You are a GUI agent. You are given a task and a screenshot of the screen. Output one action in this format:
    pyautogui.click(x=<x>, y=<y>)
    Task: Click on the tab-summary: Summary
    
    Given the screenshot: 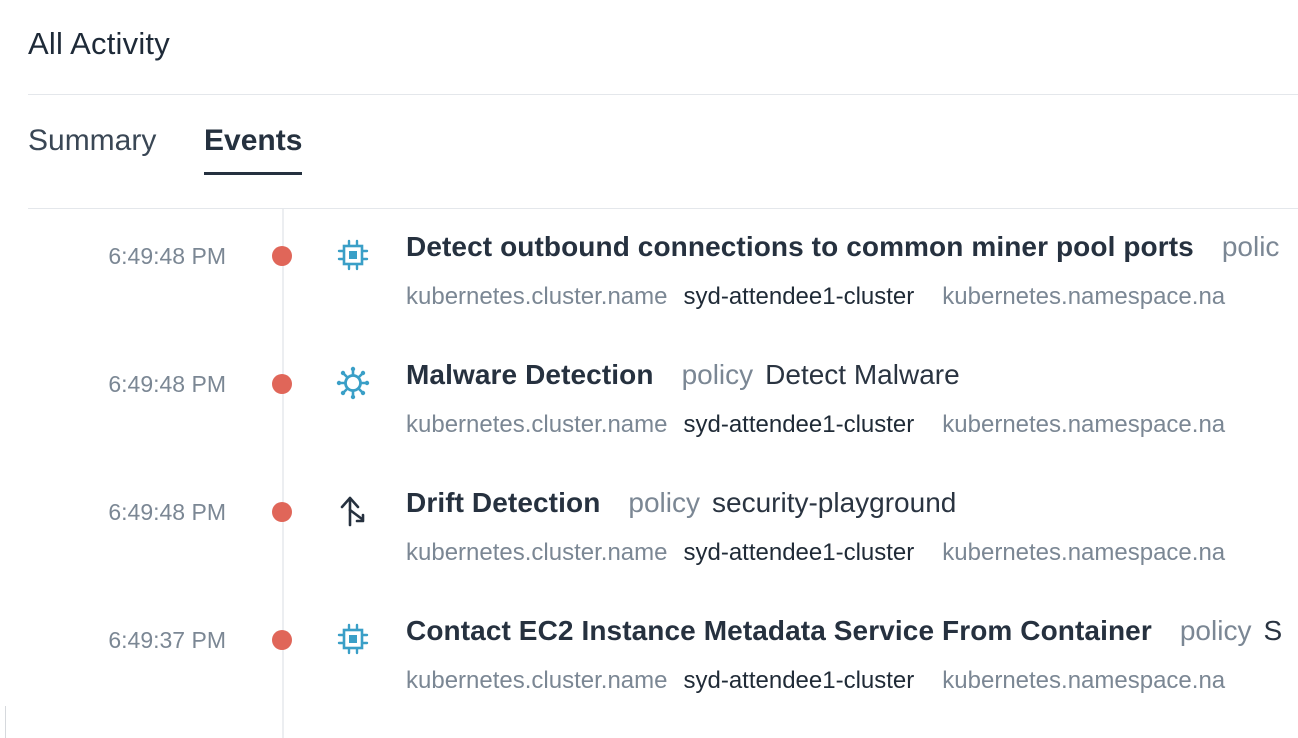 What is the action you would take?
    pyautogui.click(x=92, y=148)
    